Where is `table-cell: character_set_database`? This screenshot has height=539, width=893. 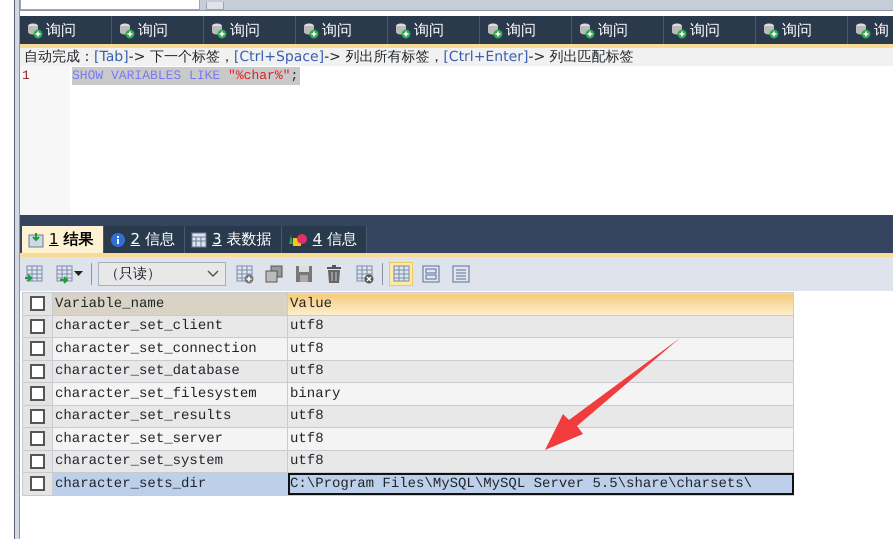
table-cell: character_set_database is located at coordinates (170, 371).